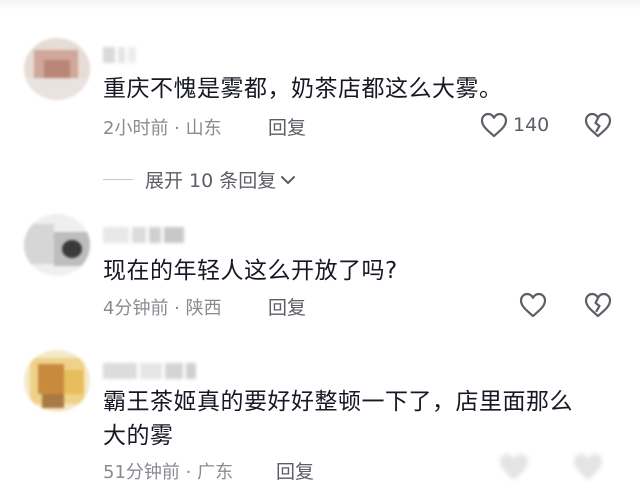  Describe the element at coordinates (556, 469) in the screenshot. I see `blurred-action-icons` at that location.